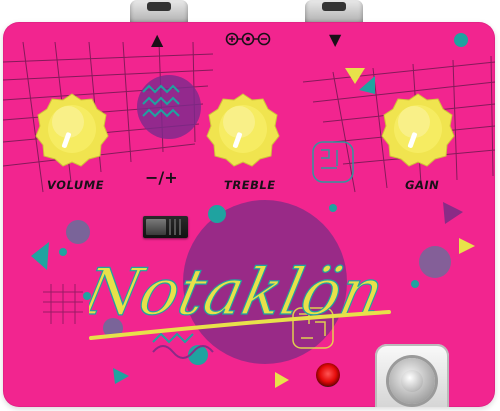  What do you see at coordinates (249, 185) in the screenshot?
I see `treble-label: TREBLE` at bounding box center [249, 185].